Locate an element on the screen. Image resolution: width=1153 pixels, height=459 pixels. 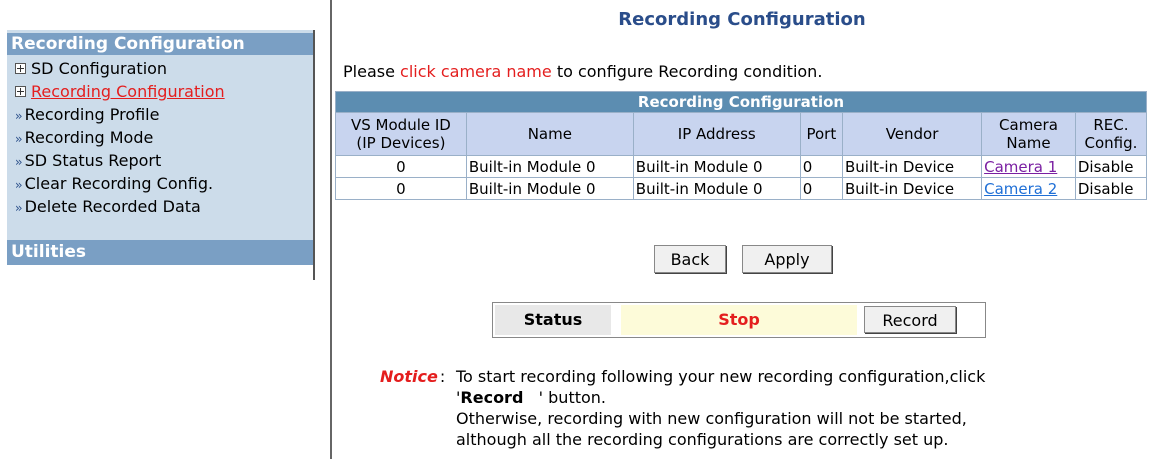
instruction-highlight: click camera name is located at coordinates (476, 71).